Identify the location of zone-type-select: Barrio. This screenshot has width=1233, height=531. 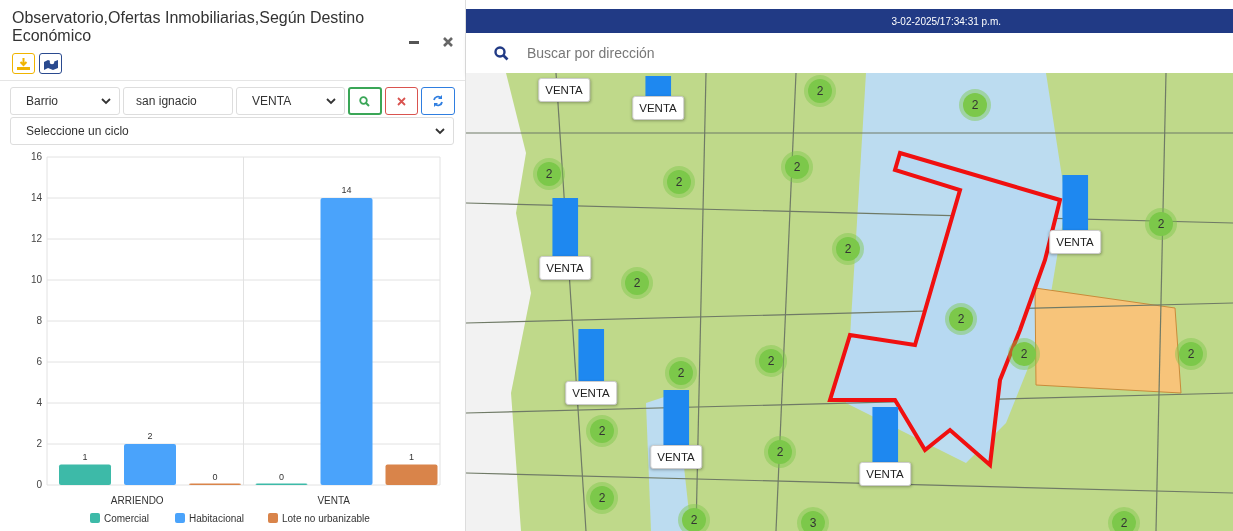
(65, 101).